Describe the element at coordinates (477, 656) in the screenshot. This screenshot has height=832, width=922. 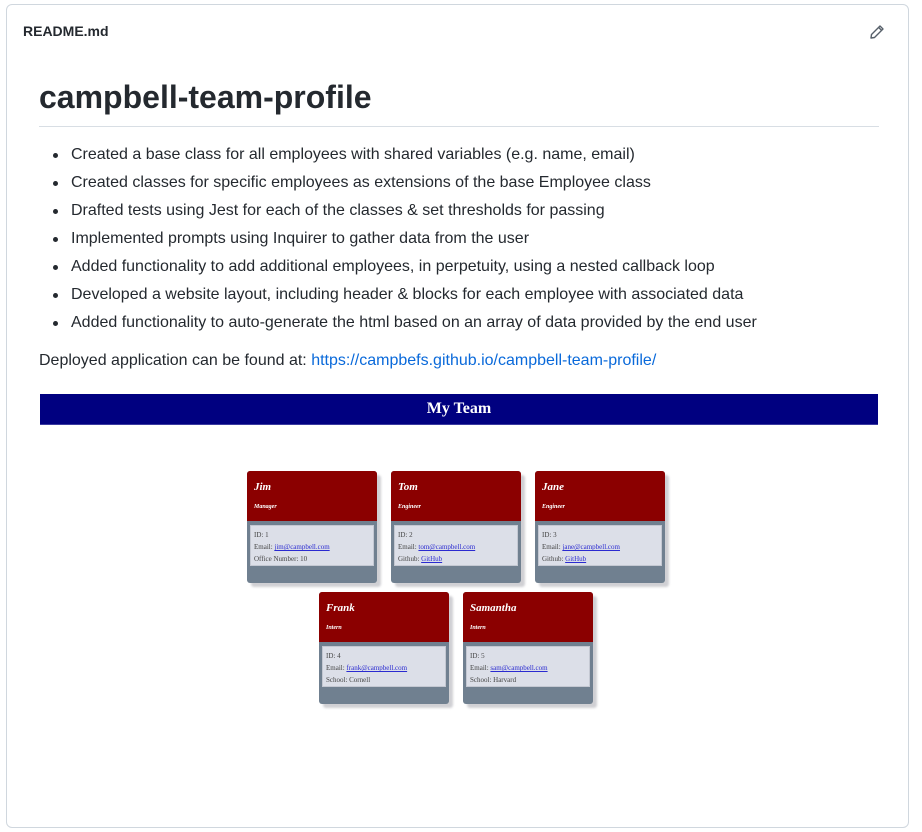
I see `employee-id: ID: 5` at that location.